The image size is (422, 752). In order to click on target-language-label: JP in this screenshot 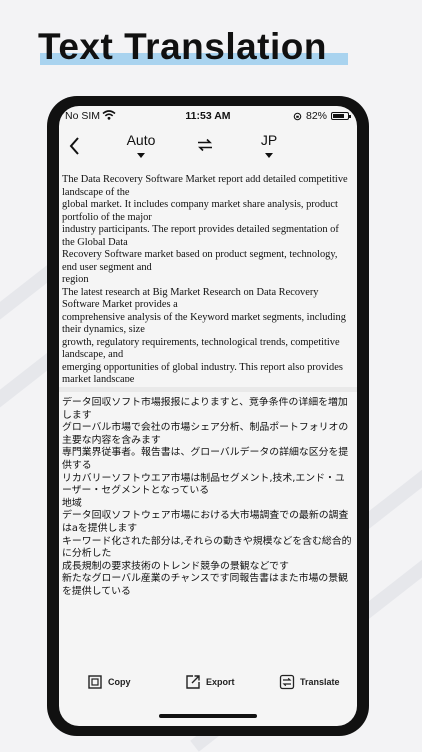, I will do `click(269, 140)`.